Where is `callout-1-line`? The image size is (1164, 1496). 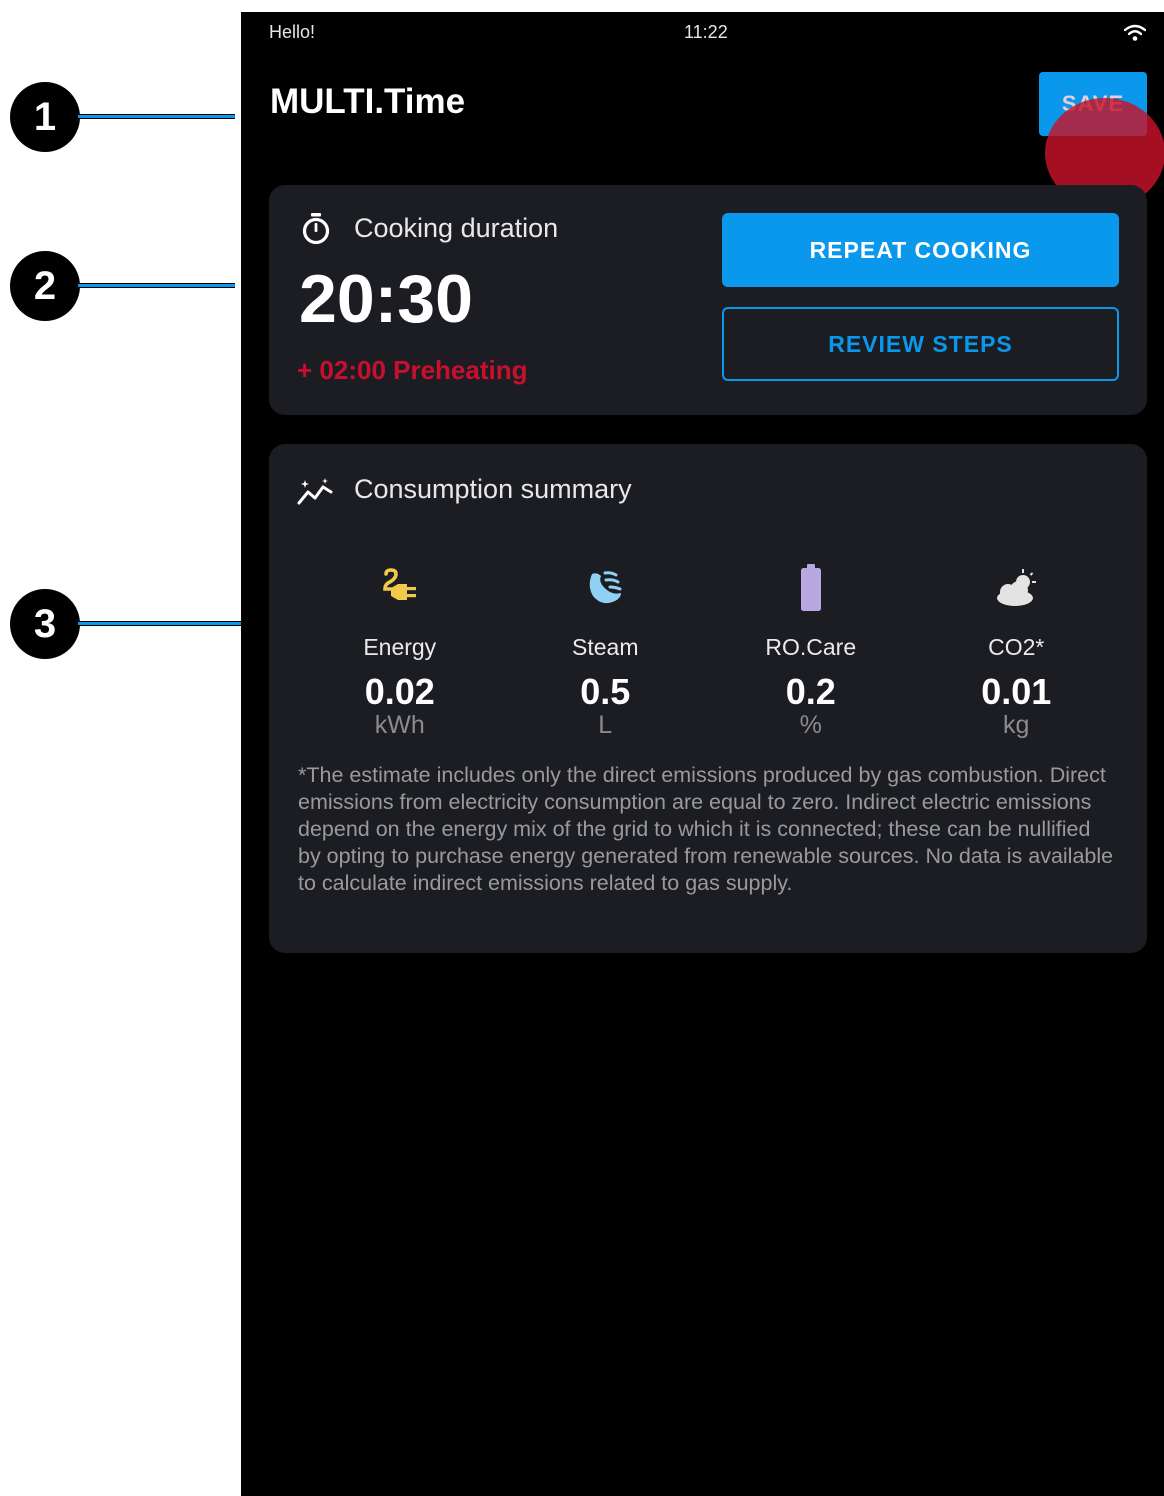
callout-1-line is located at coordinates (156, 116).